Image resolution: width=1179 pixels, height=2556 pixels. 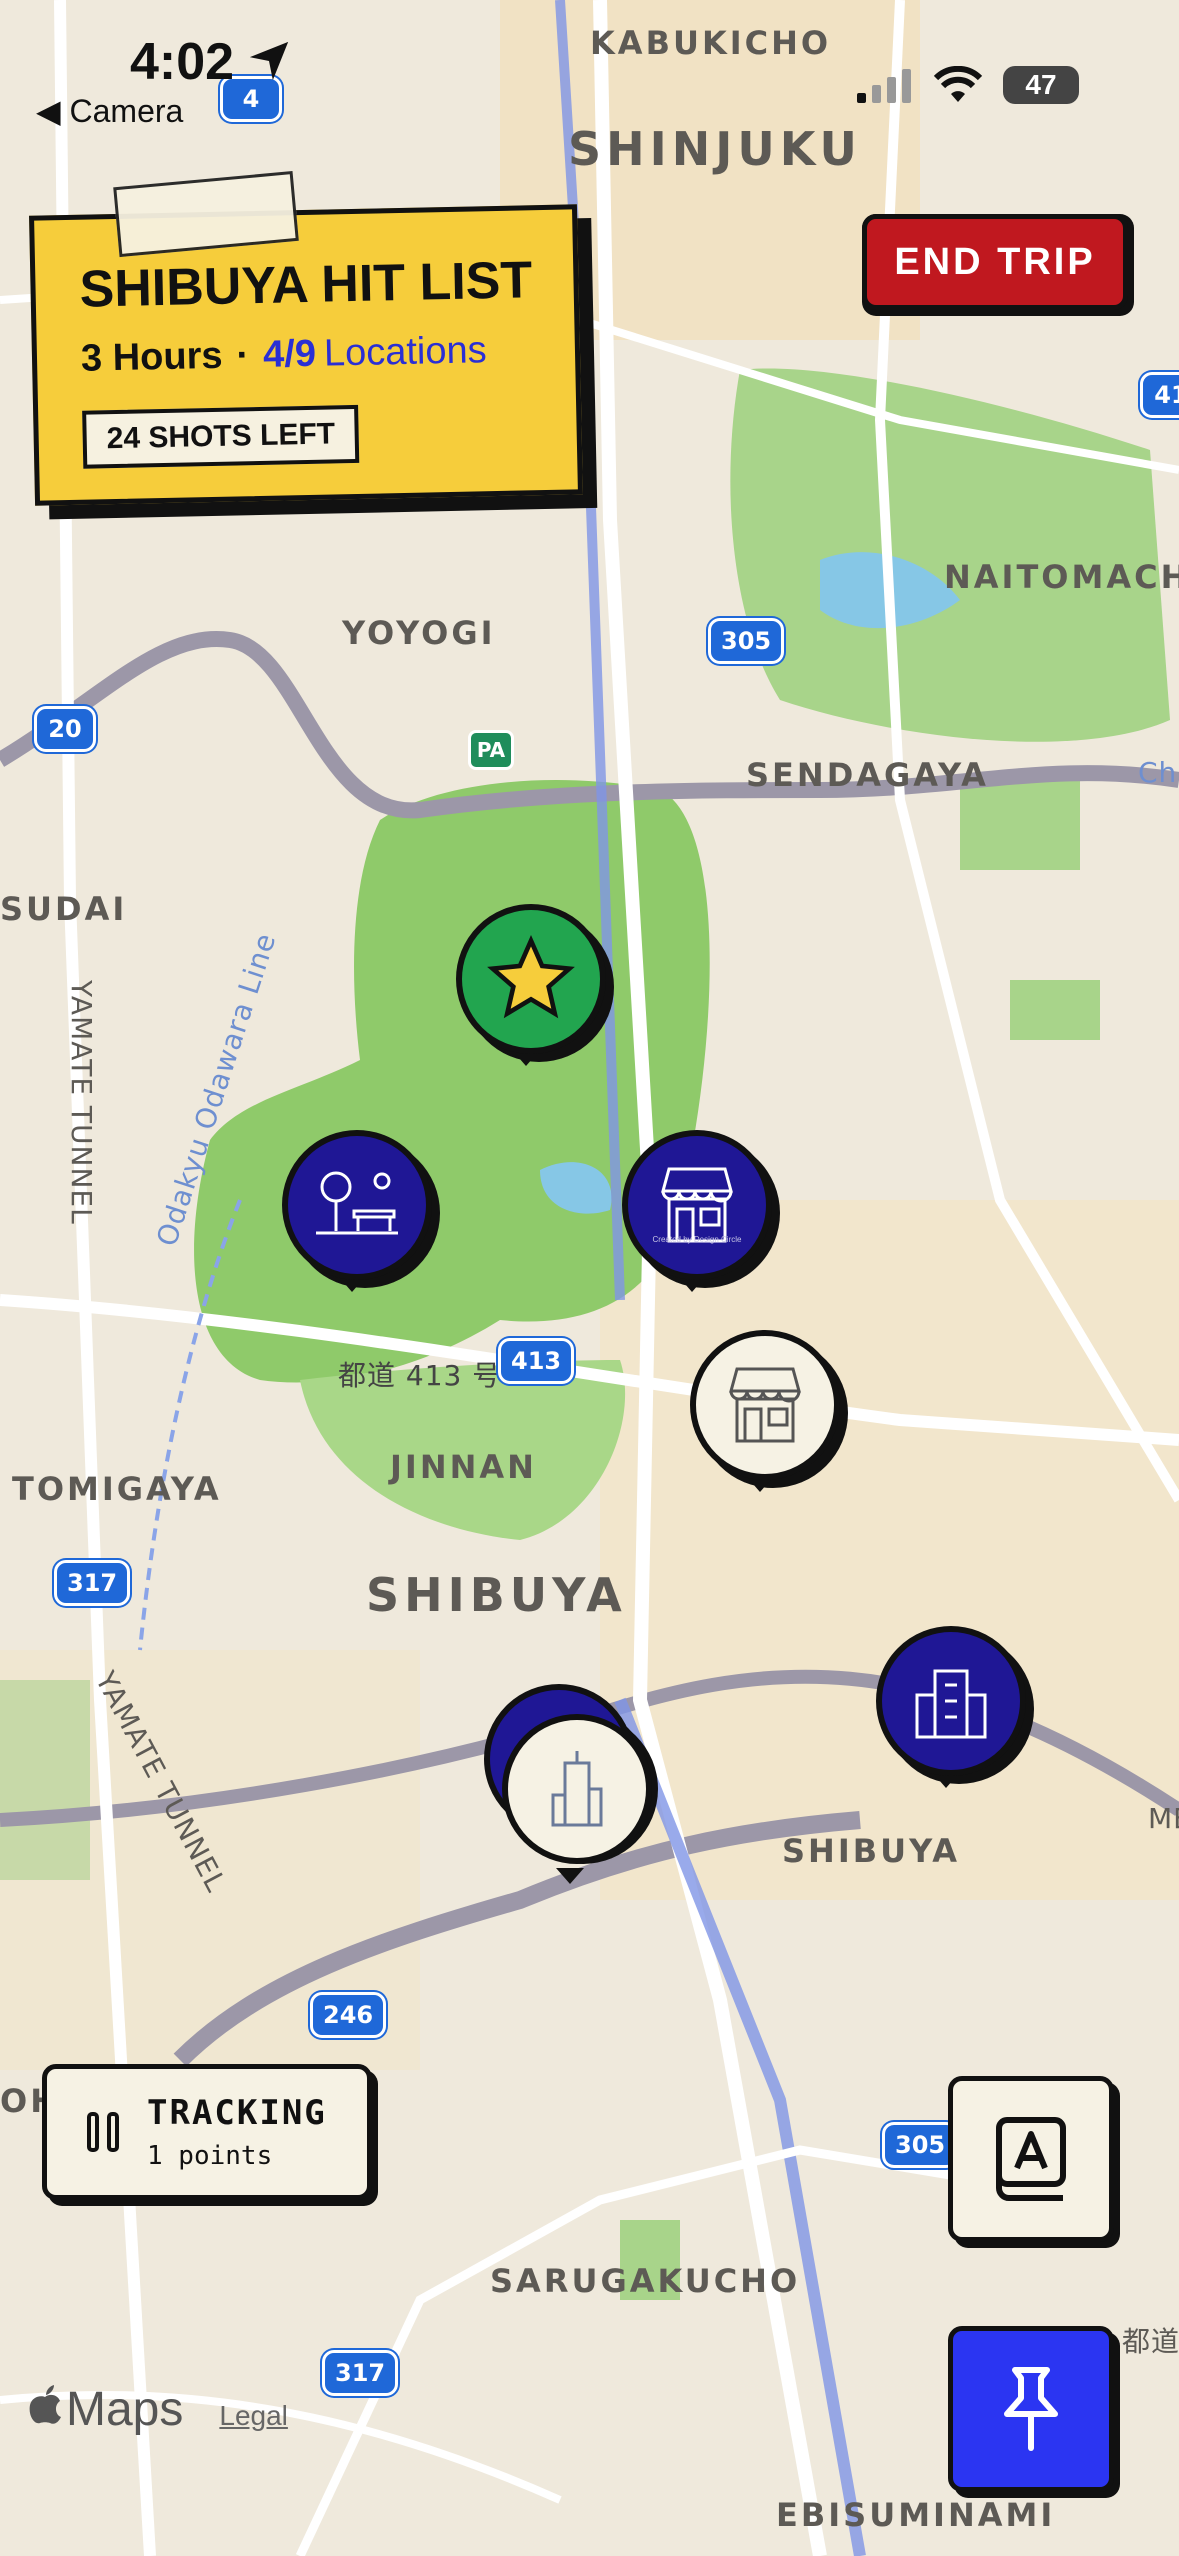 I want to click on map-label-kabukicho: KABUKICHO, so click(x=711, y=43).